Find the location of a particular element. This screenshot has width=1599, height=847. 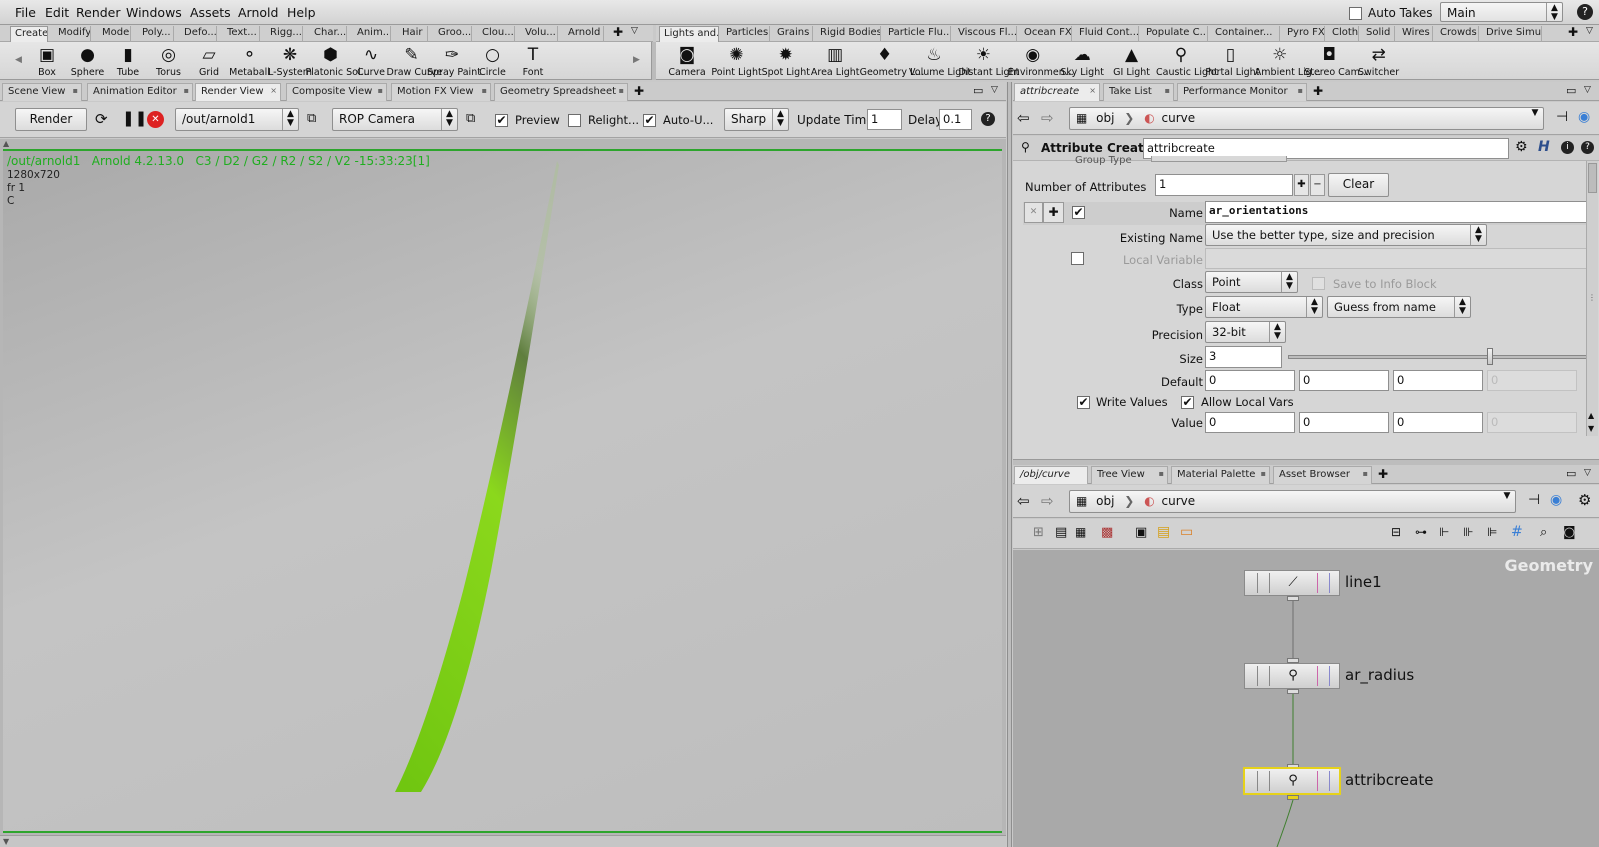

subnet-icon: ▭ is located at coordinates (1186, 532).